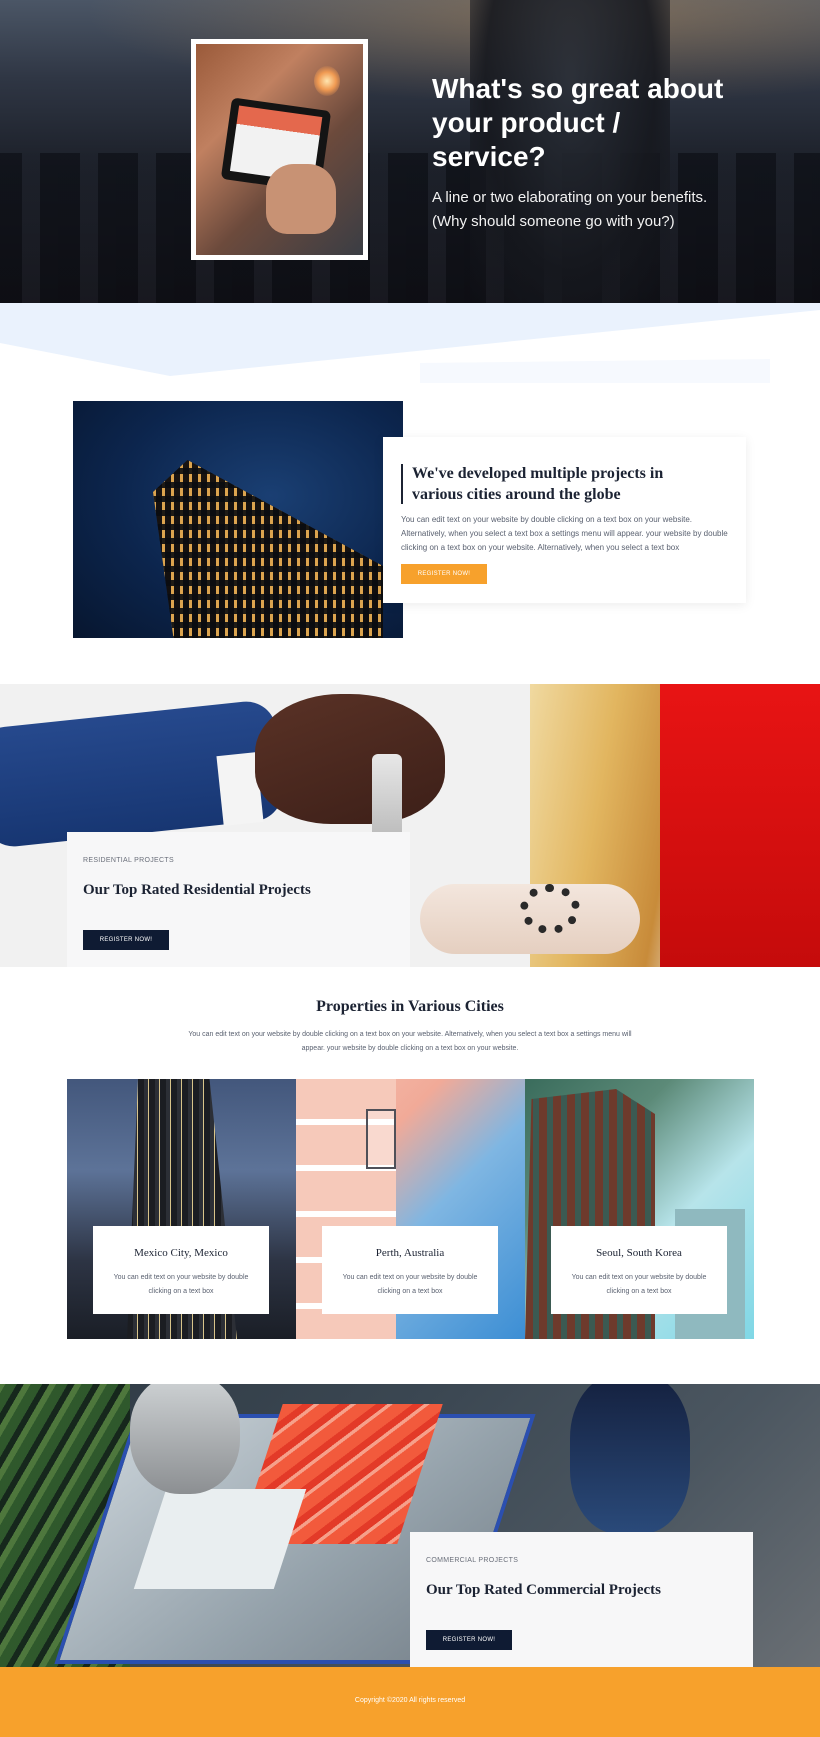 Image resolution: width=820 pixels, height=1737 pixels. What do you see at coordinates (740, 825) in the screenshot?
I see `red-dress` at bounding box center [740, 825].